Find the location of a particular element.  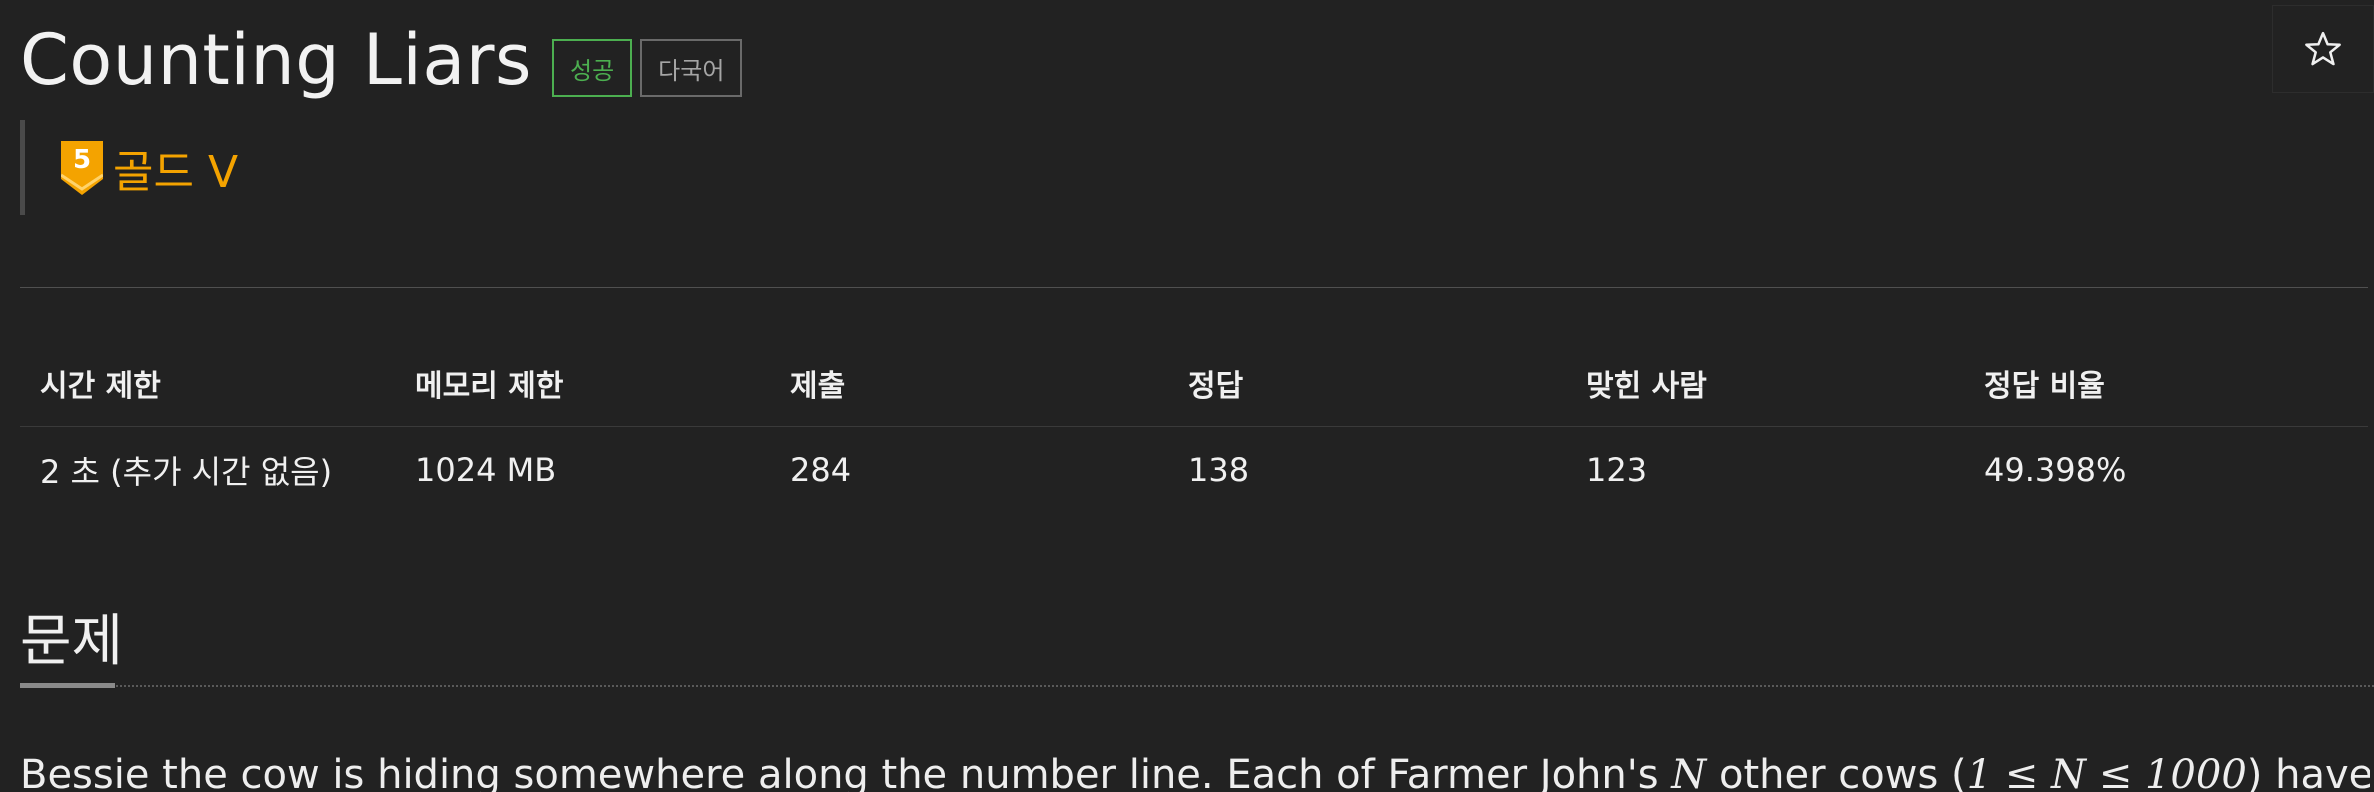

section-divider is located at coordinates (1197, 686).